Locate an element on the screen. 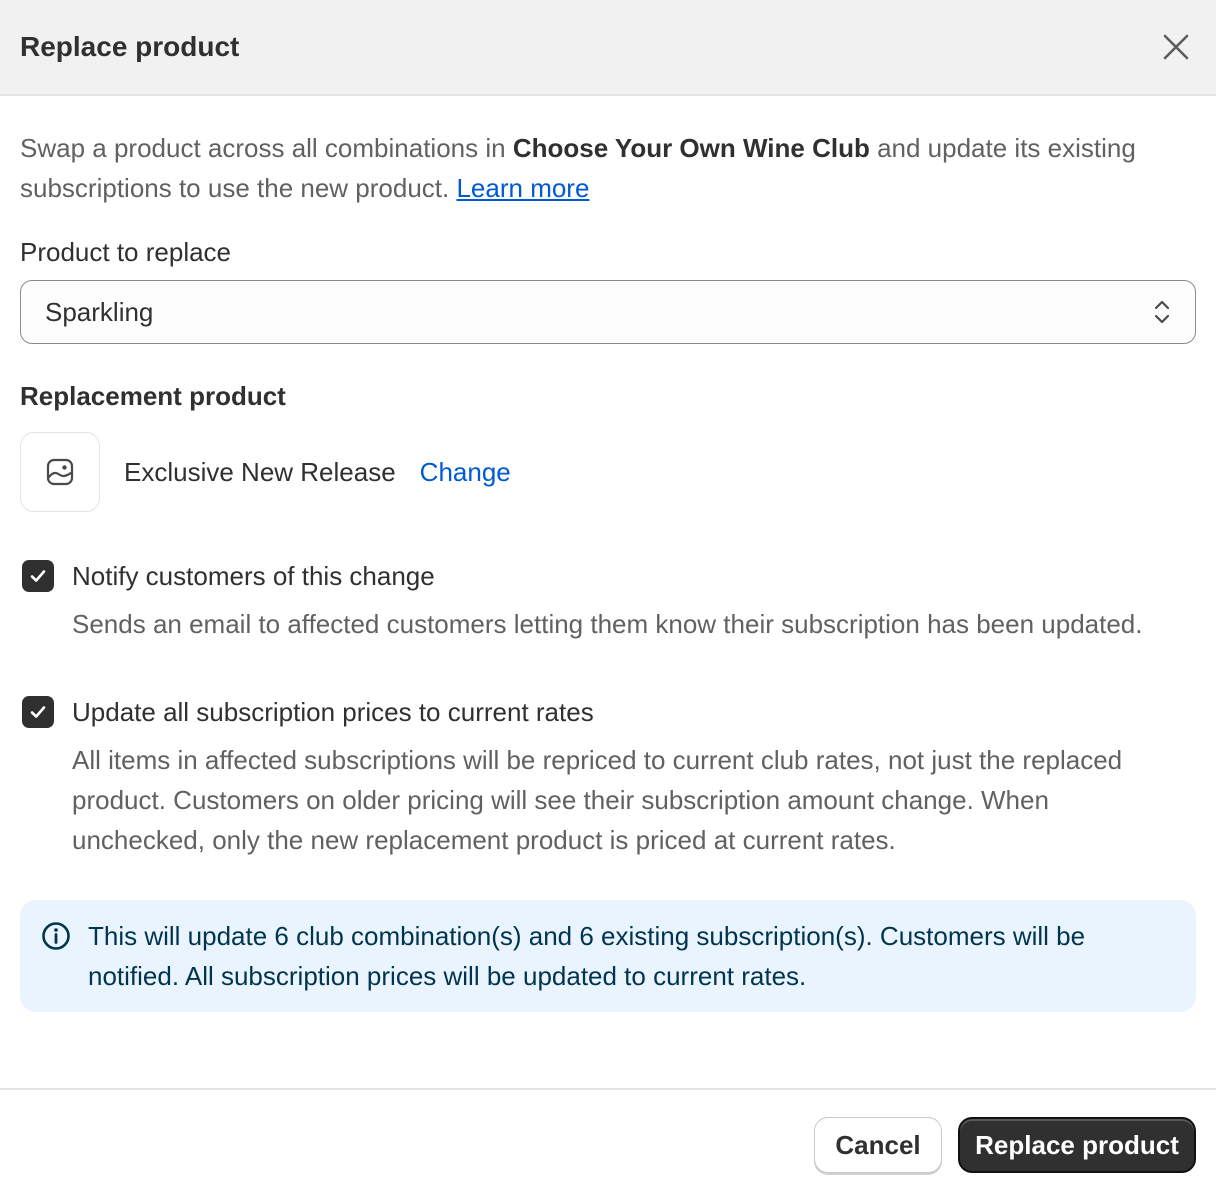 The image size is (1216, 1200). close-icon is located at coordinates (1176, 47).